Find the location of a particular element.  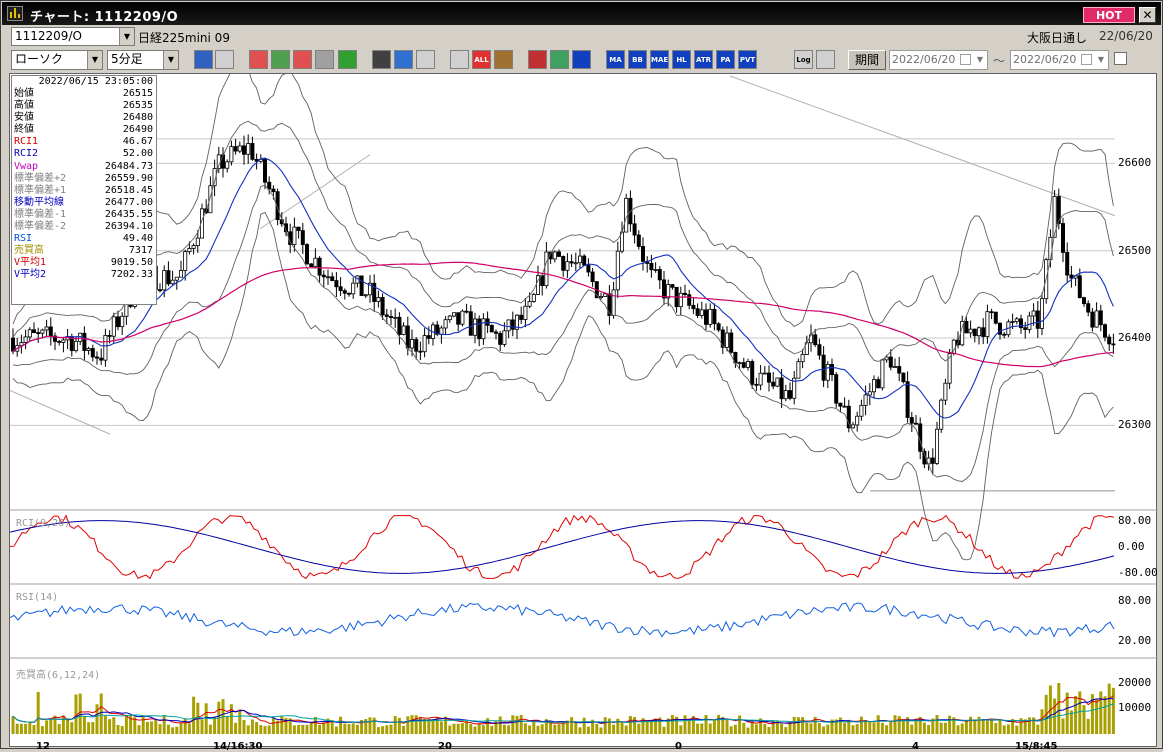

lock-icon is located at coordinates (324, 59).